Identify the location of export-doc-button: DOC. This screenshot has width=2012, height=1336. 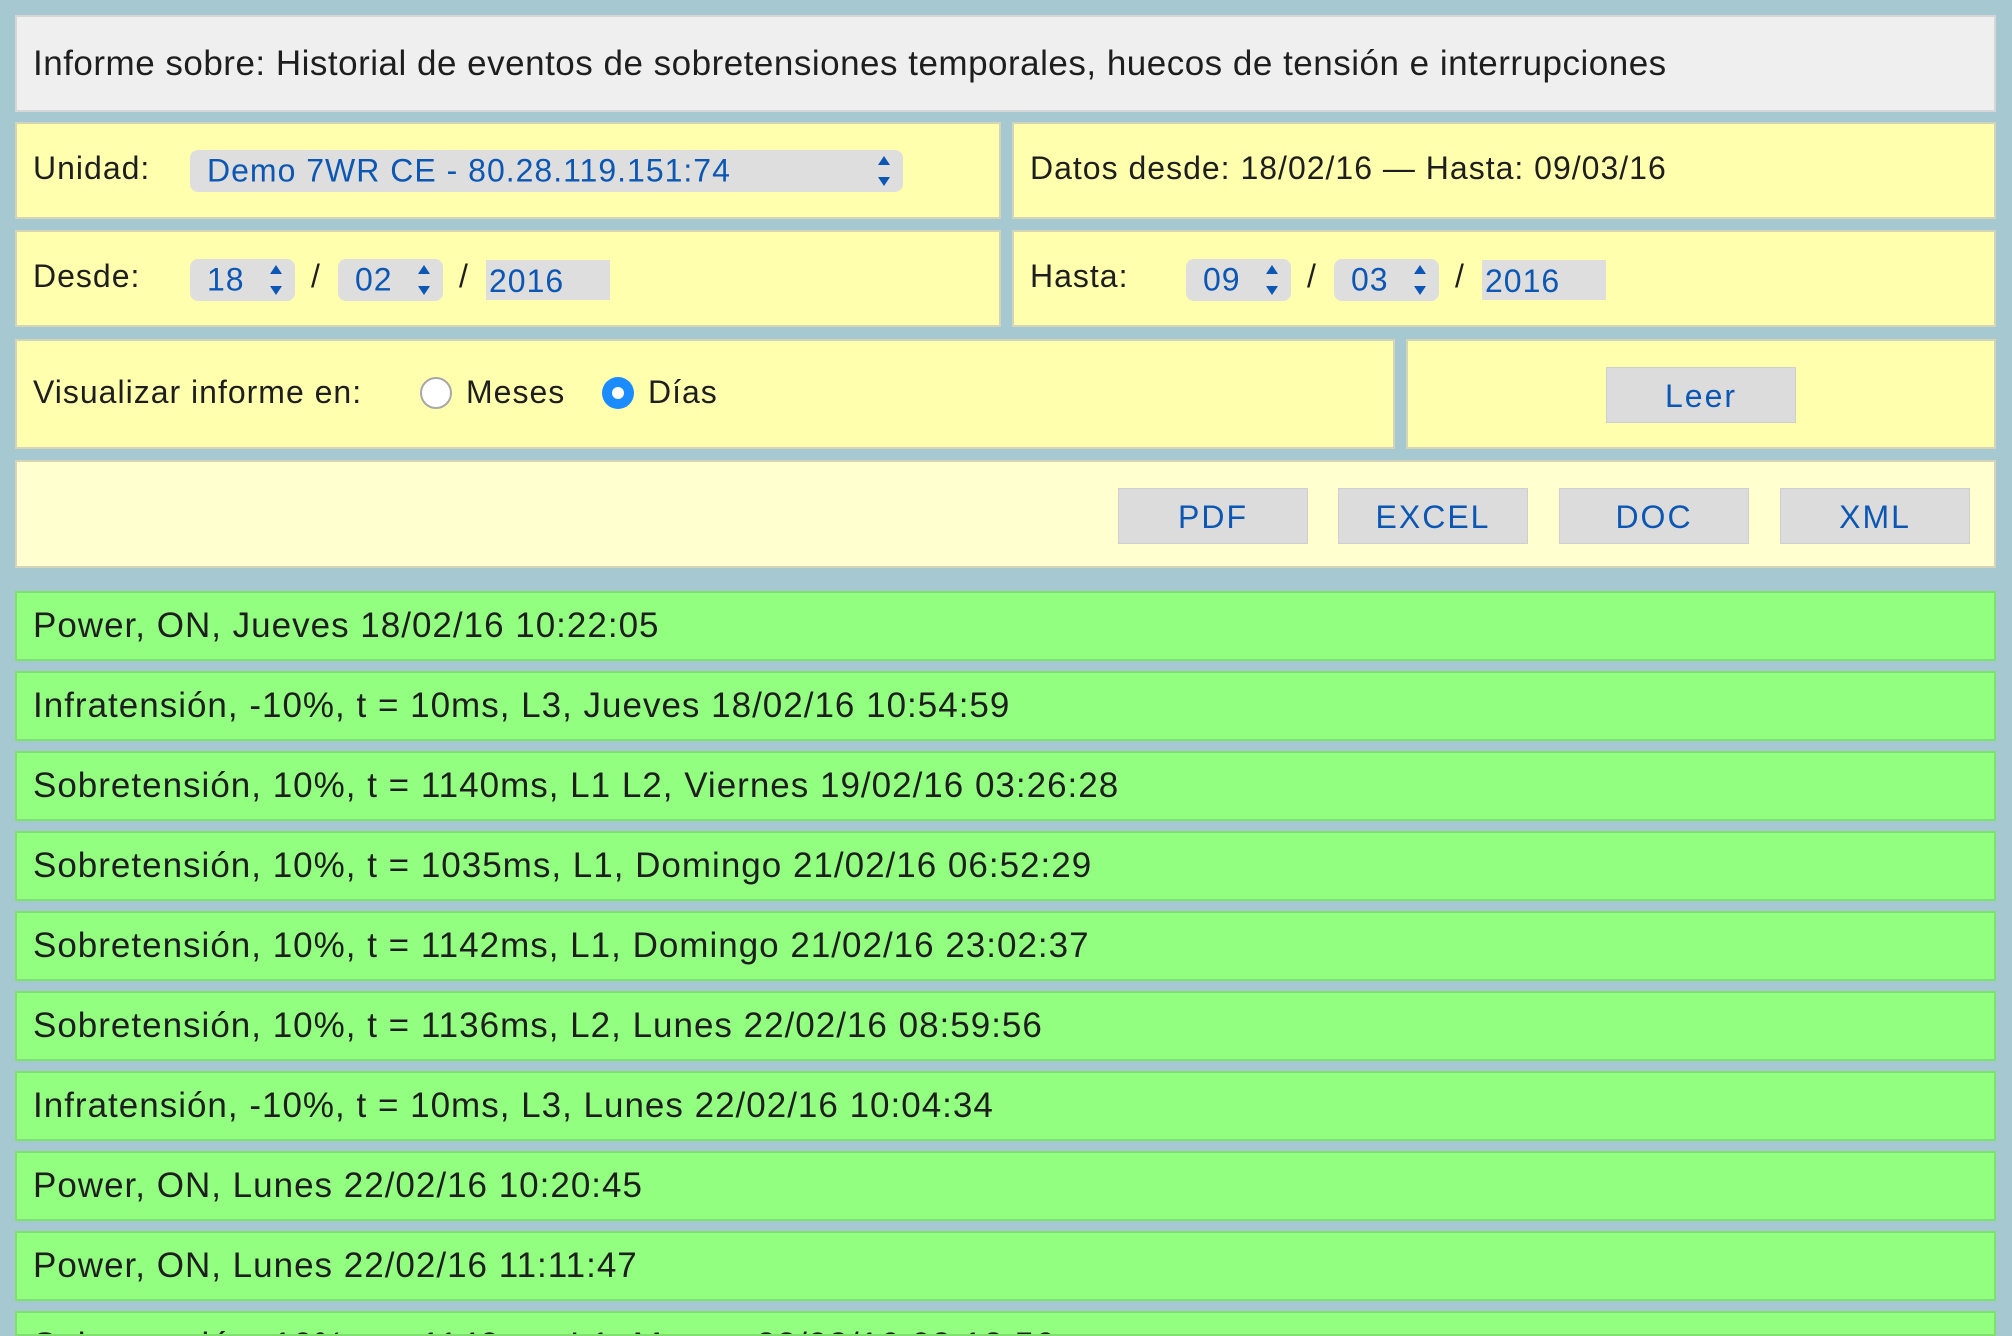
(1654, 516).